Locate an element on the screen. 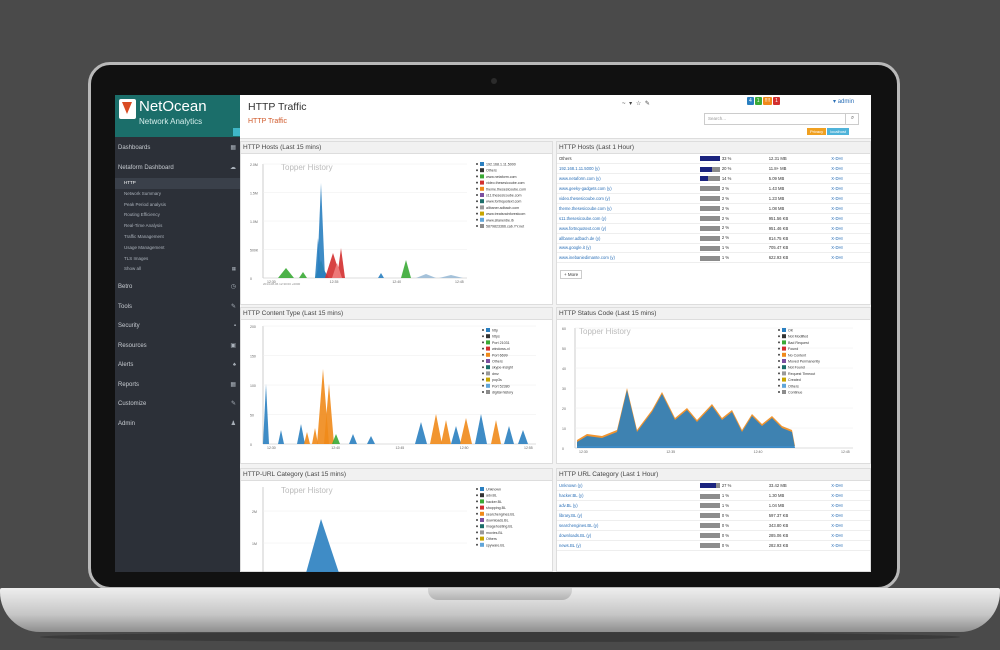  host-link: www.google.it (y) is located at coordinates (575, 247).